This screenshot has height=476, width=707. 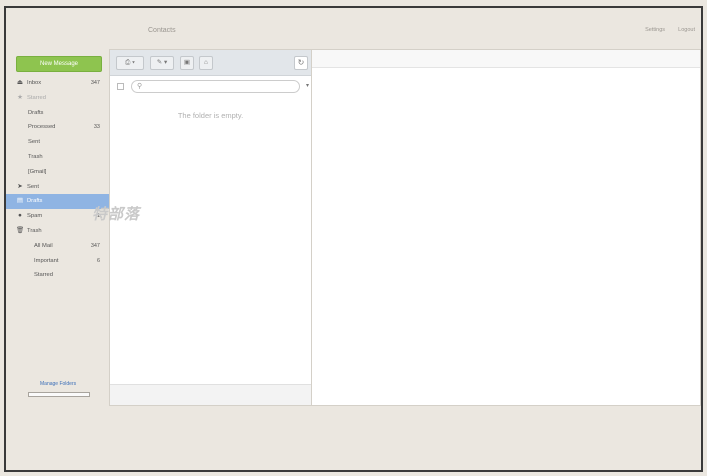 I want to click on sidebar-item-label: All Mail, so click(x=43, y=245).